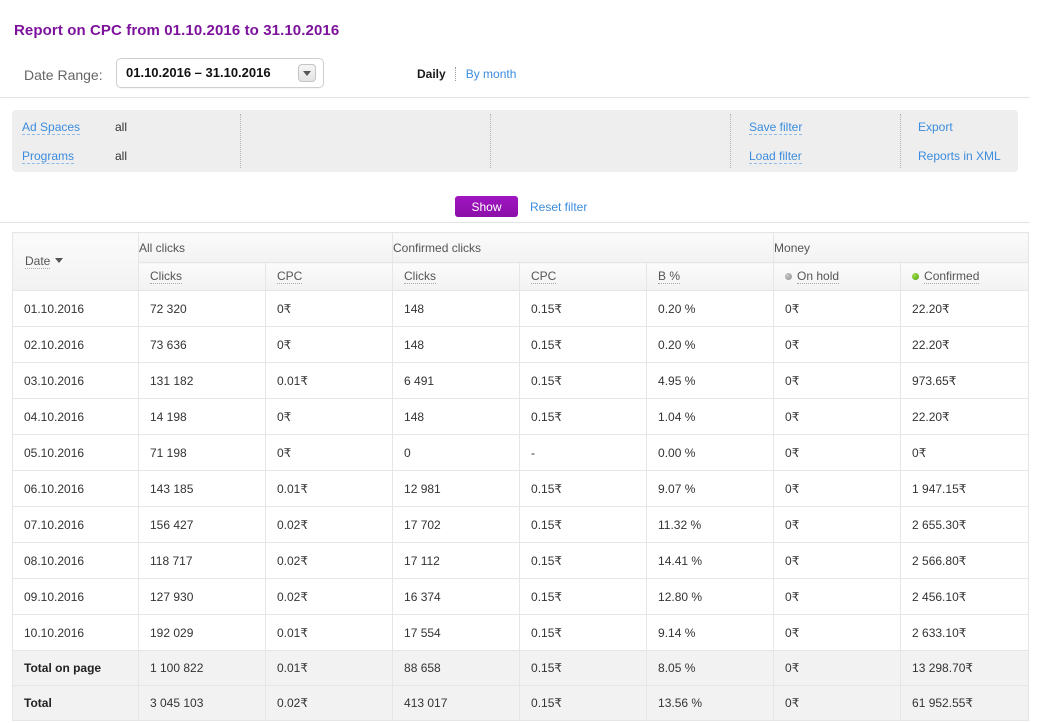 The image size is (1040, 723). I want to click on table-row: 05.10.2016 71 198 0₹ 0-0.00 % 0₹ 0₹, so click(521, 452).